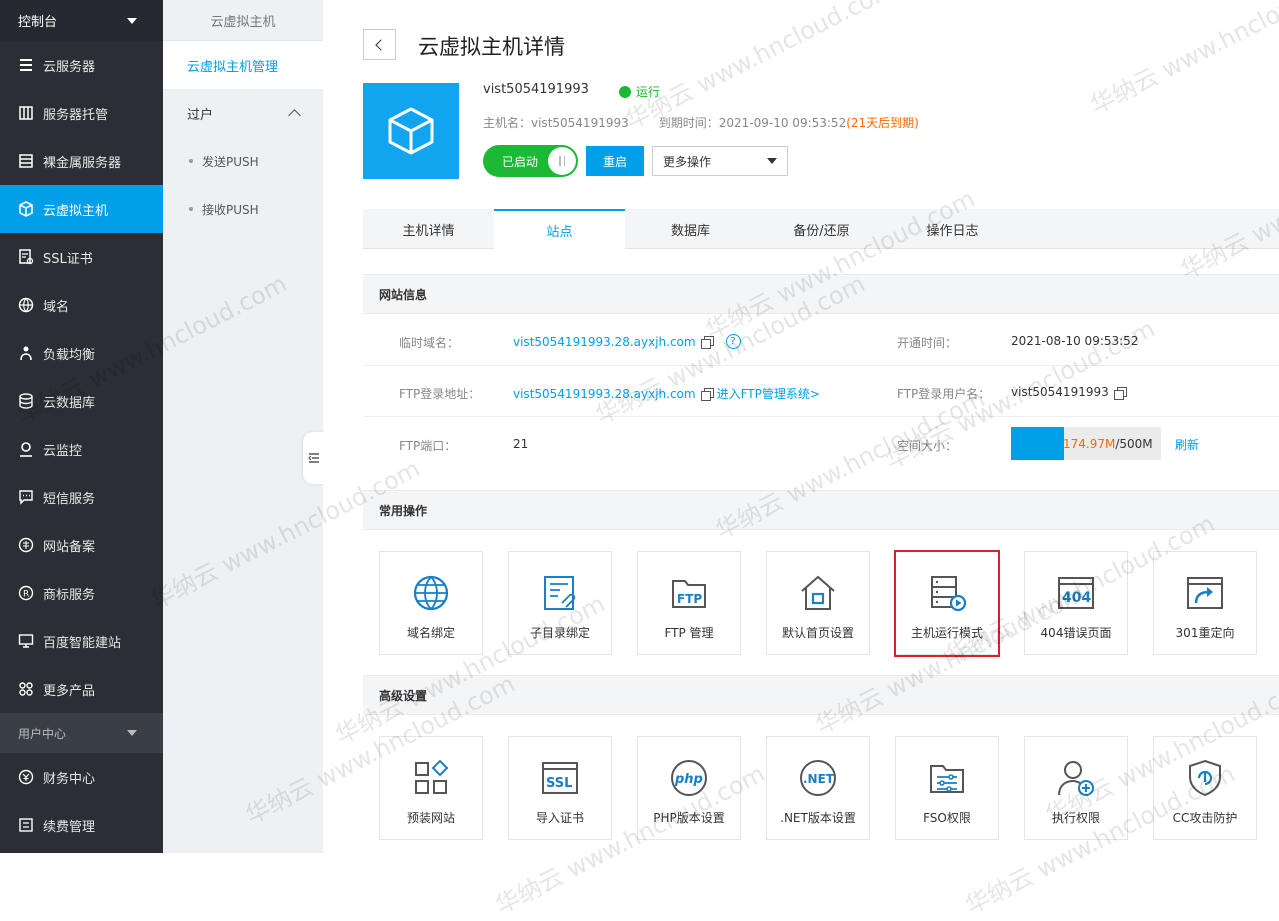 The width and height of the screenshot is (1279, 921). What do you see at coordinates (81, 161) in the screenshot?
I see `sidebar-item-3: 裸金属服务器` at bounding box center [81, 161].